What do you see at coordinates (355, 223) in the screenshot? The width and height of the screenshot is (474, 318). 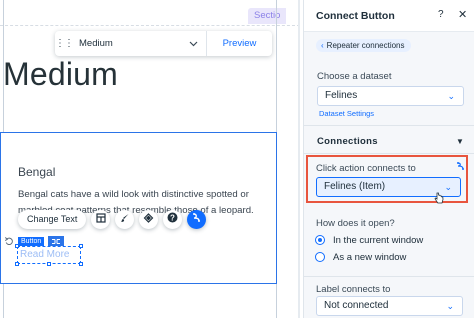 I see `open-mode-label: How does it open?` at bounding box center [355, 223].